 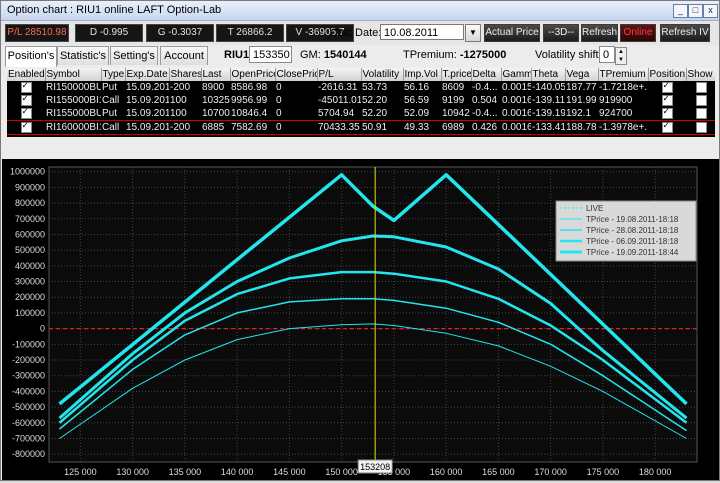 I want to click on table-cell-pl: -2616.31, so click(x=338, y=87).